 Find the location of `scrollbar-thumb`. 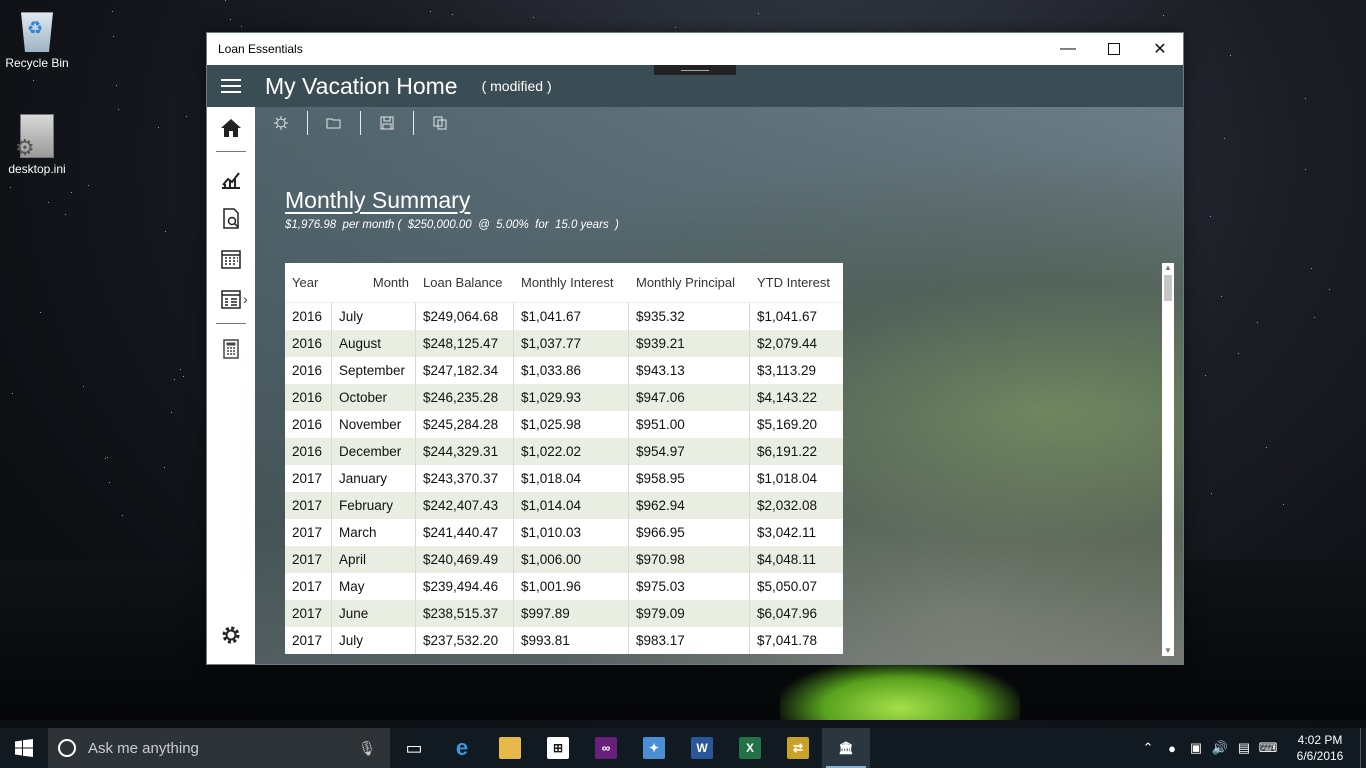

scrollbar-thumb is located at coordinates (1168, 288).